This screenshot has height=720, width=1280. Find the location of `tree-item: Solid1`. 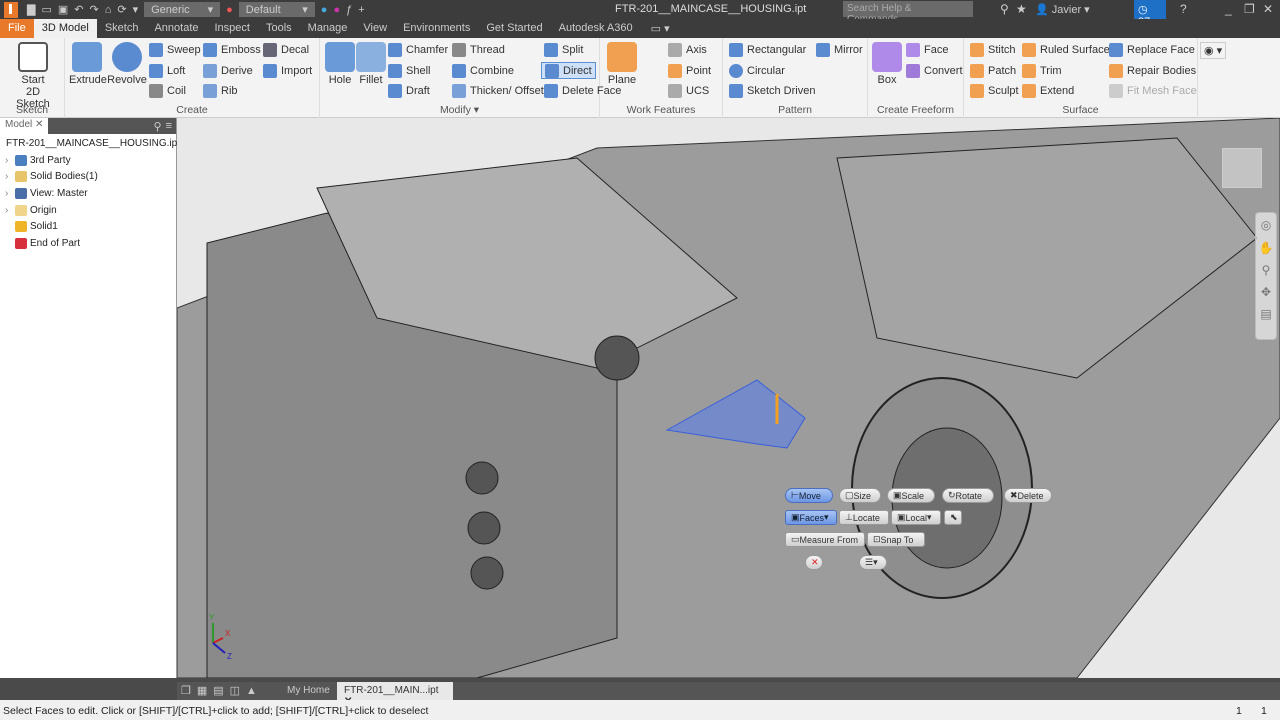

tree-item: Solid1 is located at coordinates (88, 226).